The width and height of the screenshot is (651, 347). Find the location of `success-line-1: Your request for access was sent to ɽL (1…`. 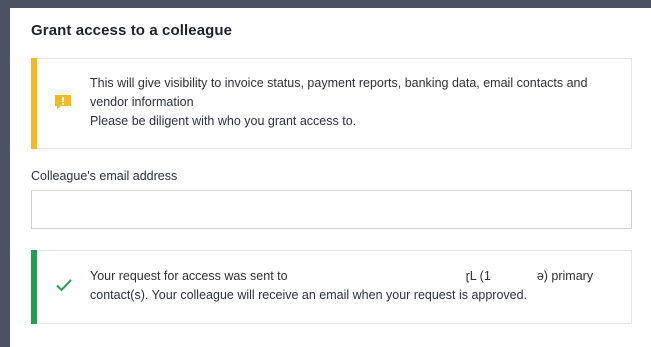

success-line-1: Your request for access was sent to ɽL (1… is located at coordinates (353, 276).